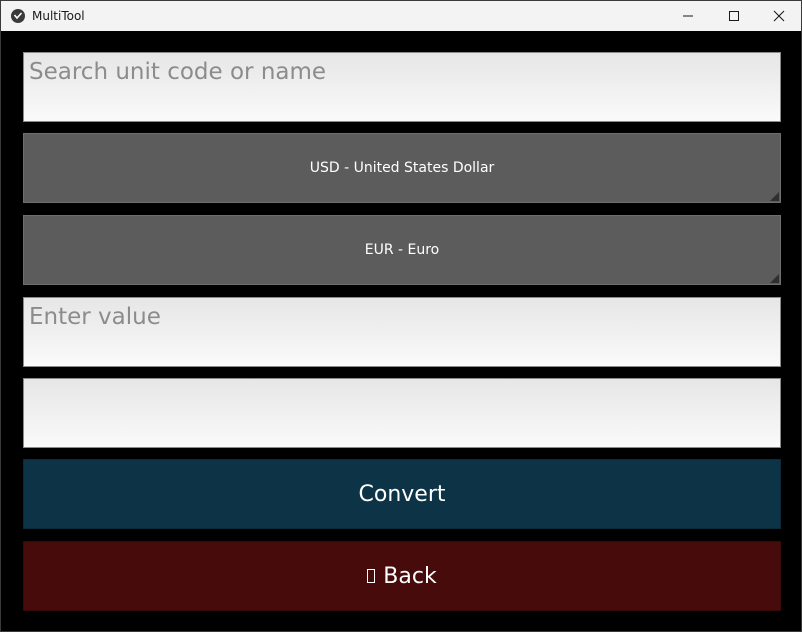 Image resolution: width=802 pixels, height=632 pixels. I want to click on value-placeholder: Enter value, so click(95, 317).